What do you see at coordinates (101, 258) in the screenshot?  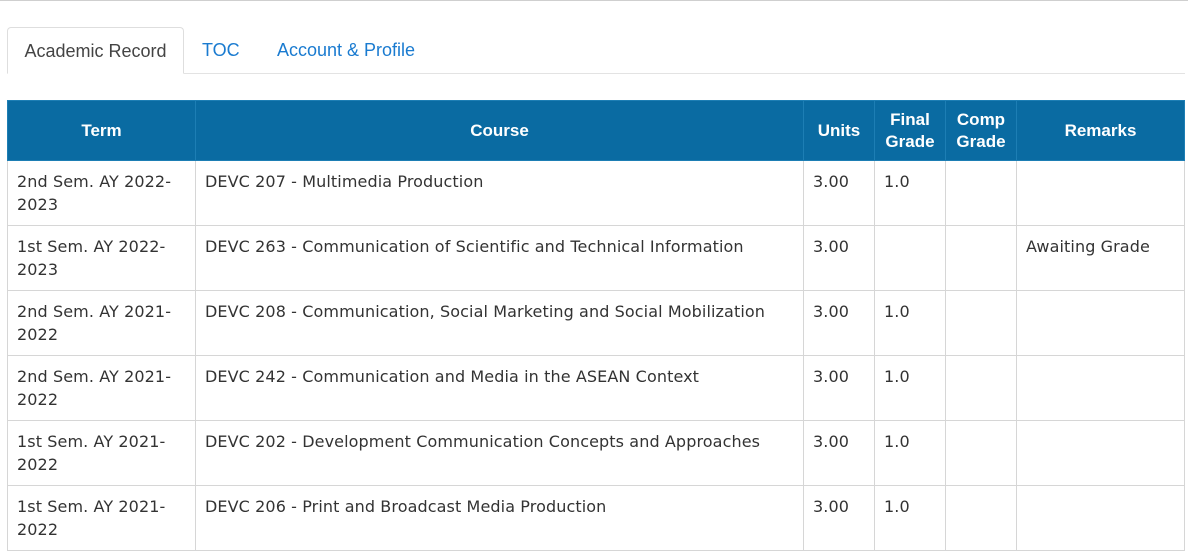 I see `term-cell: 1st Sem. AY 2022-2023` at bounding box center [101, 258].